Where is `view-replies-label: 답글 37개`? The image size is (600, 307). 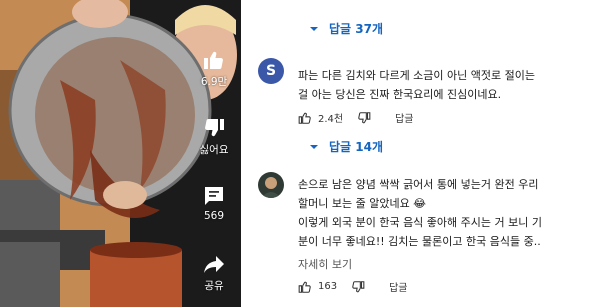
view-replies-label: 답글 37개 is located at coordinates (356, 29).